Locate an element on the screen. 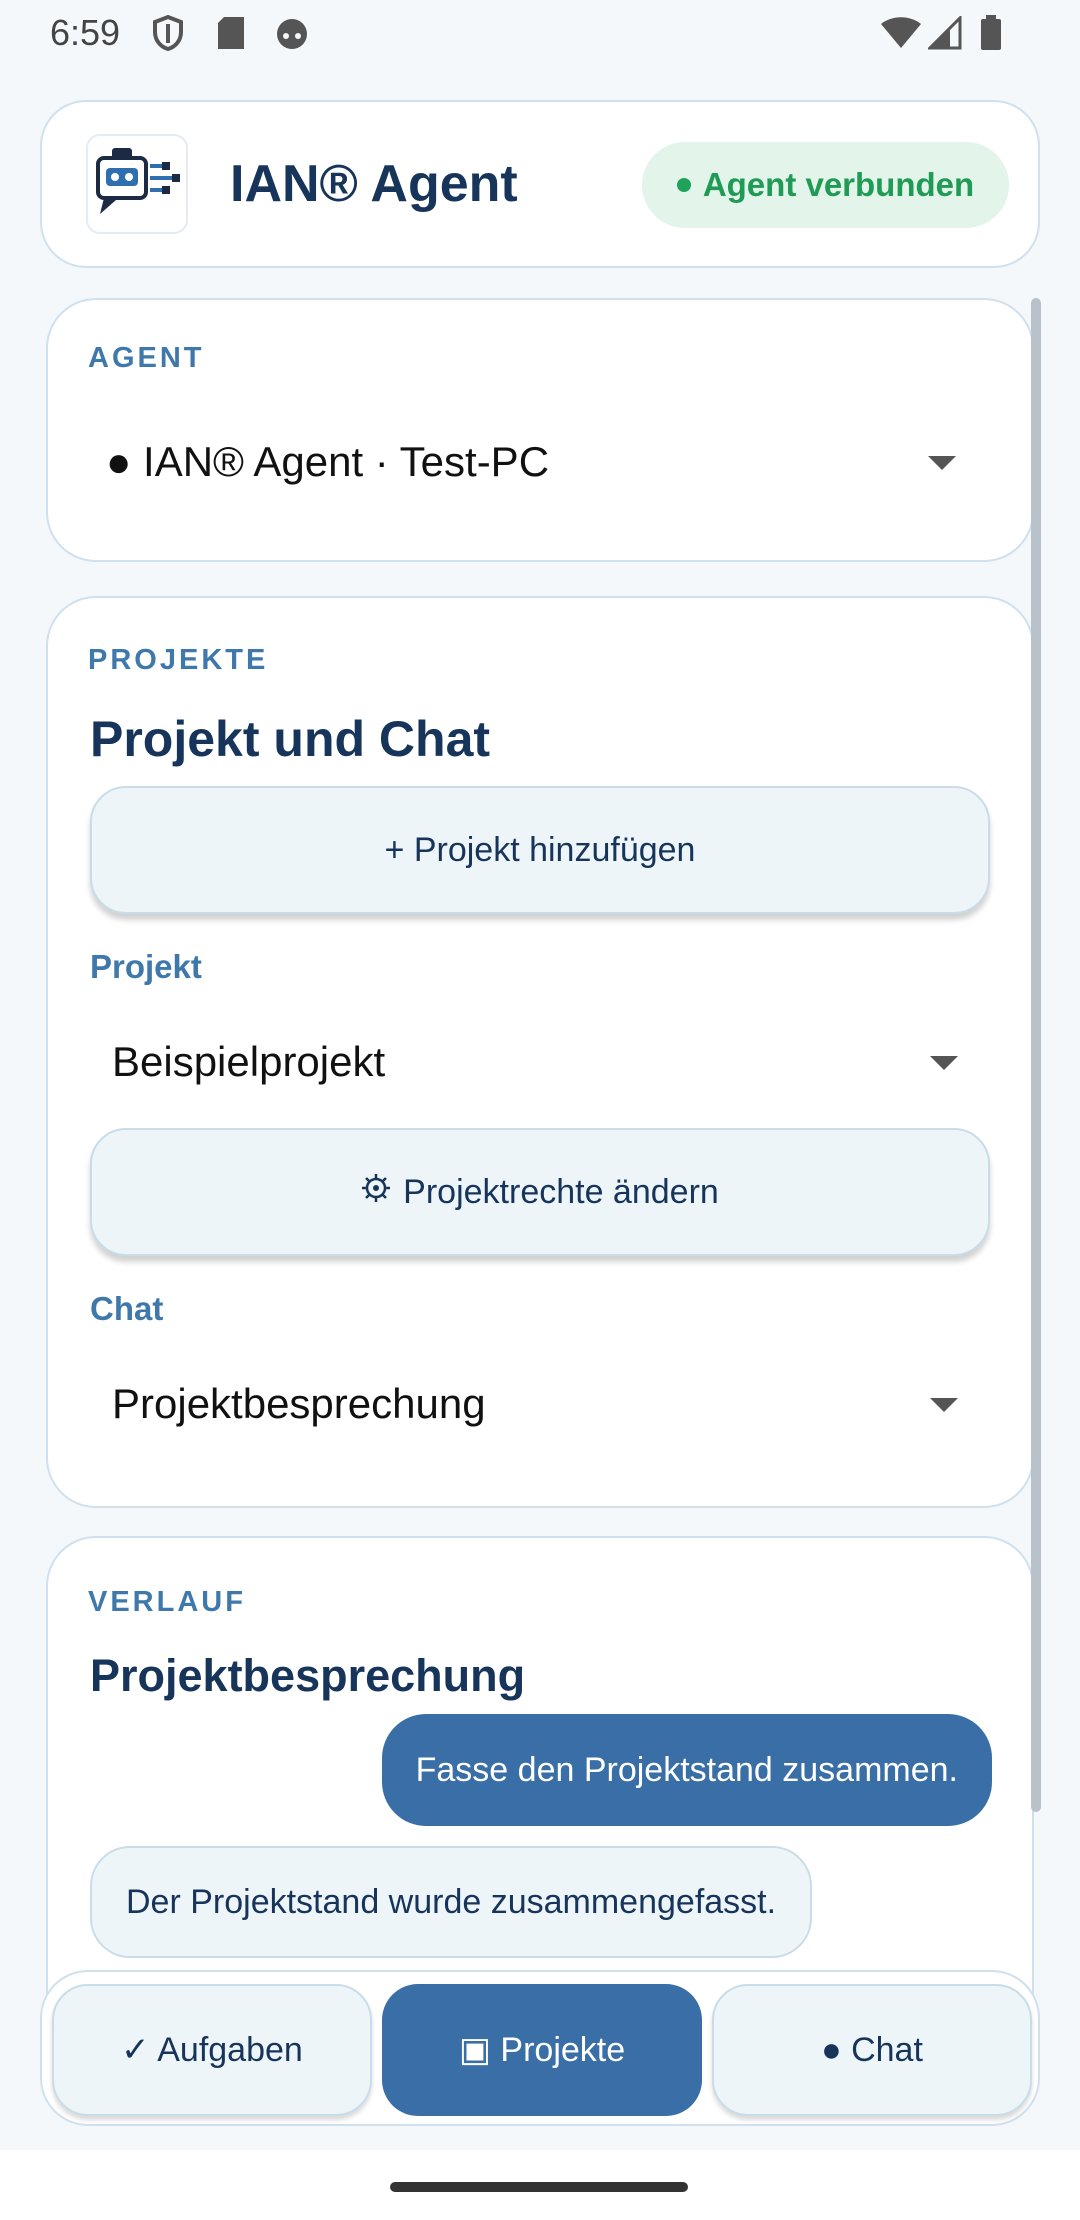 This screenshot has height=2220, width=1080. history-card-title: Projektbesprechung is located at coordinates (308, 1675).